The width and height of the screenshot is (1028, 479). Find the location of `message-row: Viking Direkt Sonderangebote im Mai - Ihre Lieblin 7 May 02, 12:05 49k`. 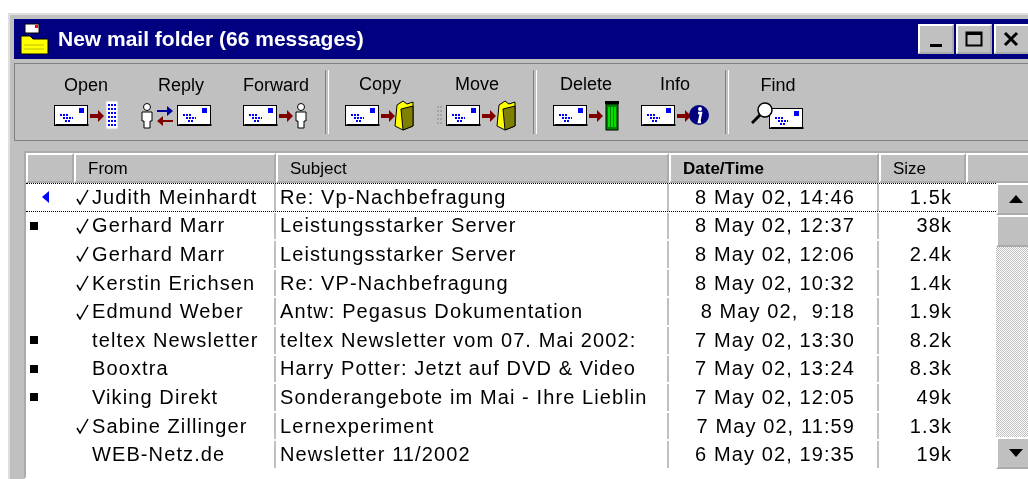

message-row: Viking Direkt Sonderangebote im Mai - Ihre Lieblin 7 May 02, 12:05 49k is located at coordinates (511, 397).